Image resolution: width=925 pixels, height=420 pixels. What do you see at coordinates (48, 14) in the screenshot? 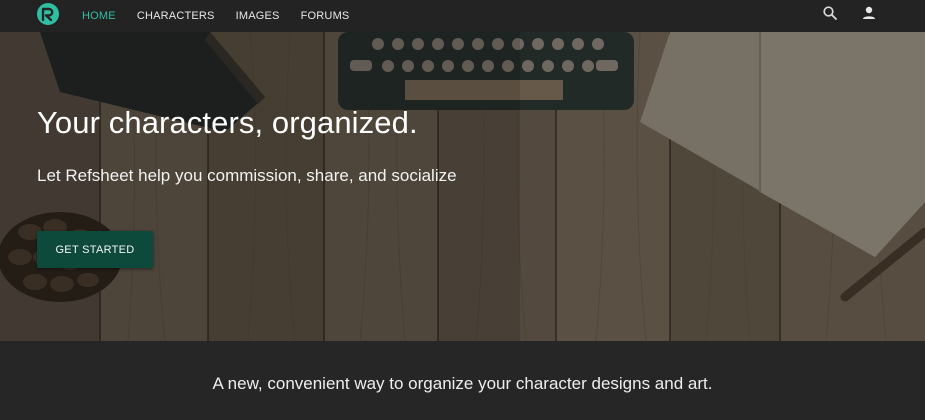
I see `refsheet-logo-icon` at bounding box center [48, 14].